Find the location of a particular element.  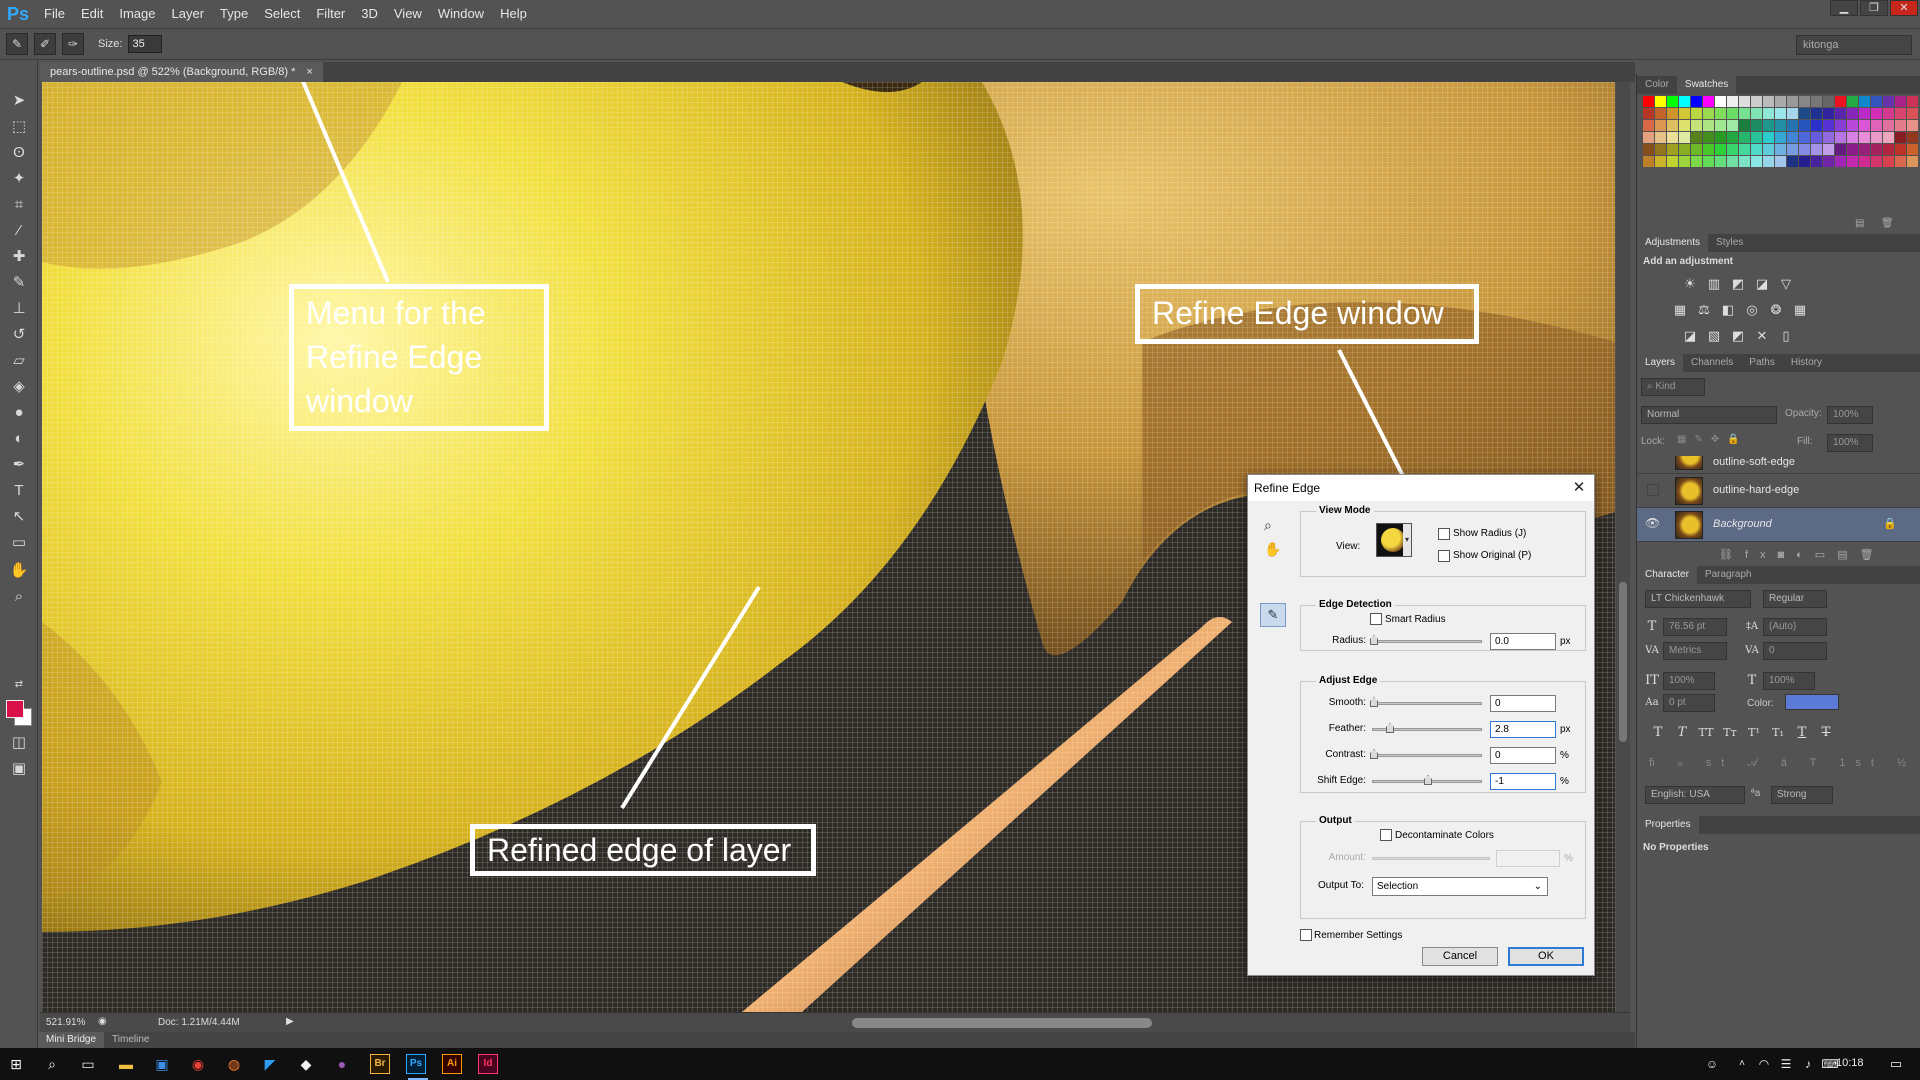

layer-action-icons: ⛓fx◙◐▭▤🗑 is located at coordinates (1802, 554).